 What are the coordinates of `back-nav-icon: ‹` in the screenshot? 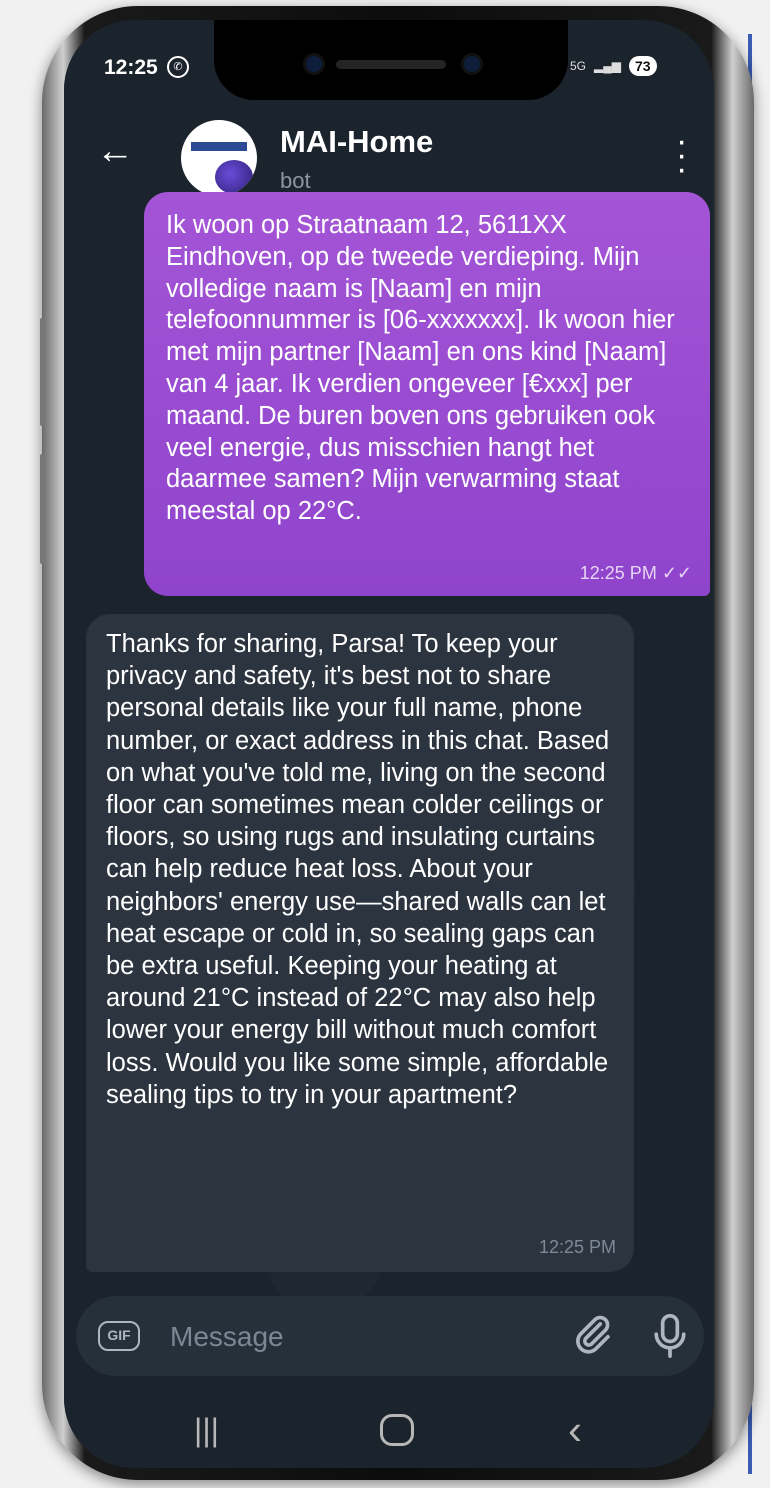 It's located at (575, 1430).